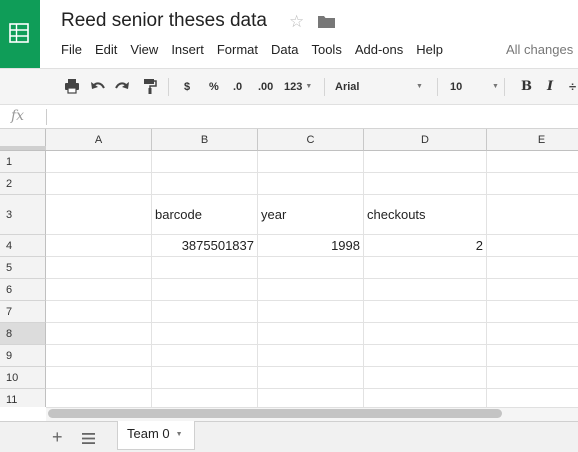  Describe the element at coordinates (425, 215) in the screenshot. I see `cell-d3: checkouts` at that location.